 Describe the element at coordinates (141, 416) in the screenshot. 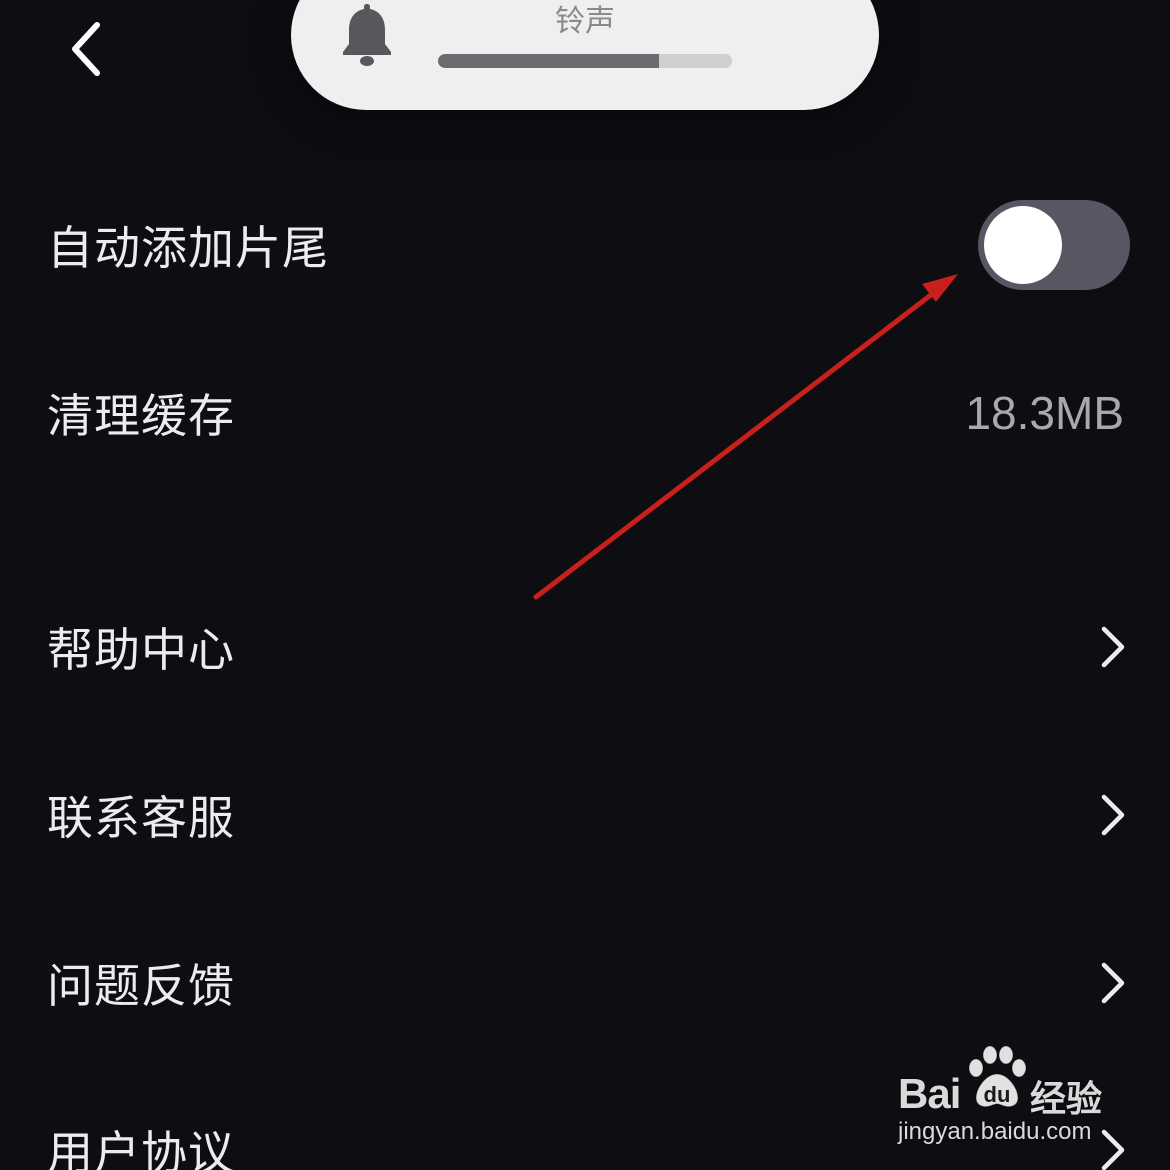

I see `settings-row-label: 清理缓存` at that location.